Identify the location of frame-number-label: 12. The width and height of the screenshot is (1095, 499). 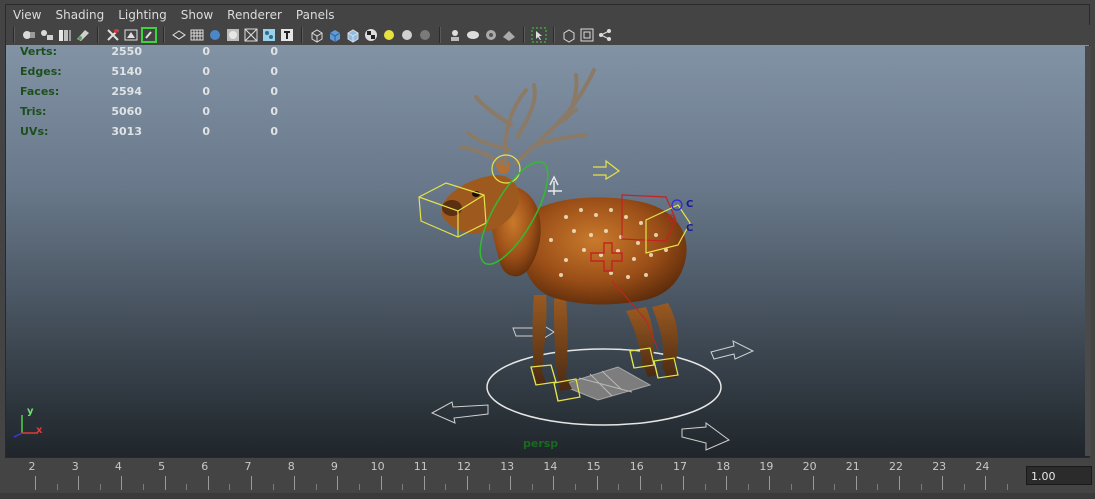
(464, 466).